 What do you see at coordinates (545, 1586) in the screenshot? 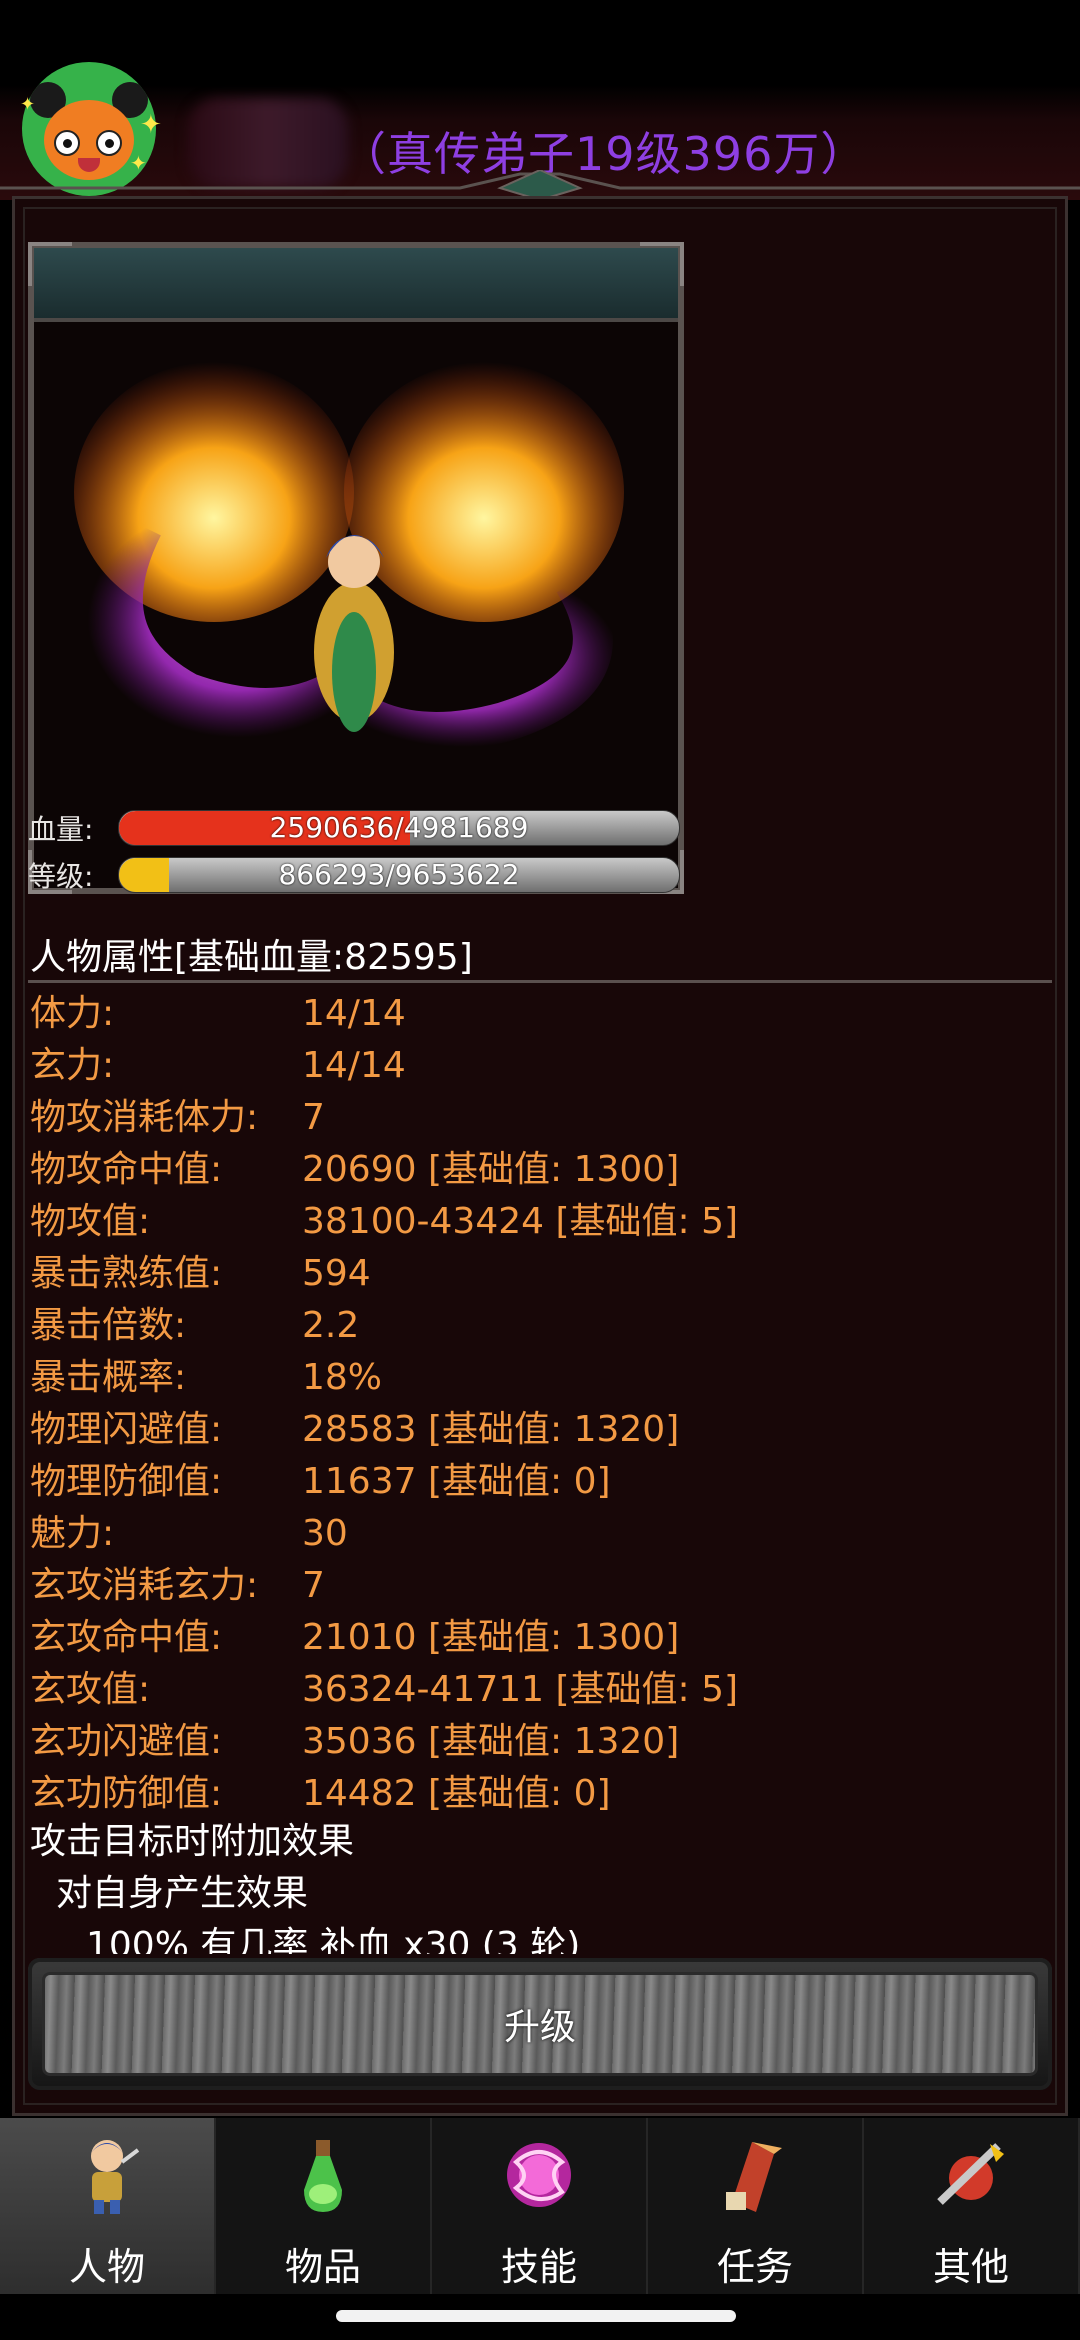
I see `attribute-row: 玄攻消耗玄力: 7` at bounding box center [545, 1586].